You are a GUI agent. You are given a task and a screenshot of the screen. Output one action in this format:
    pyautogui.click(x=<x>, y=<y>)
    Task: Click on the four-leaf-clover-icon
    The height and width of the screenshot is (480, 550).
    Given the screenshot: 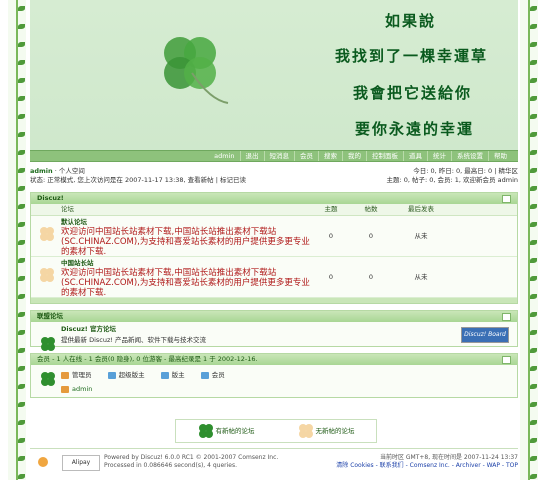 What is the action you would take?
    pyautogui.click(x=196, y=70)
    